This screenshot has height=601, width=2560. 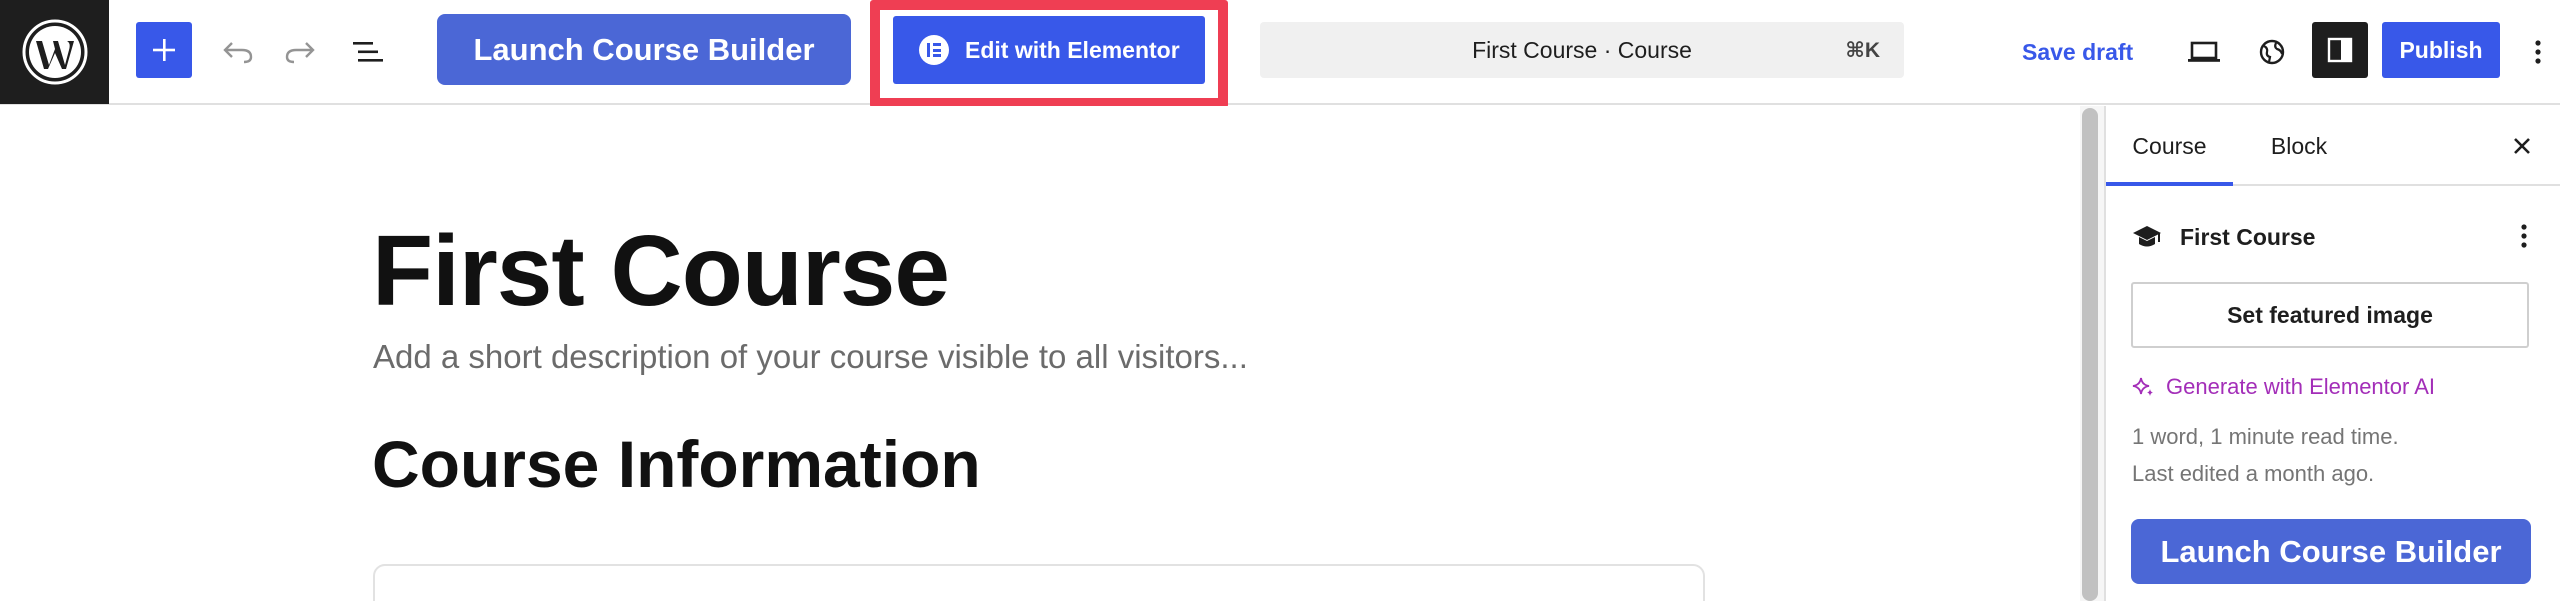 I want to click on sidebar-tabs: Course Block, so click(x=2333, y=146).